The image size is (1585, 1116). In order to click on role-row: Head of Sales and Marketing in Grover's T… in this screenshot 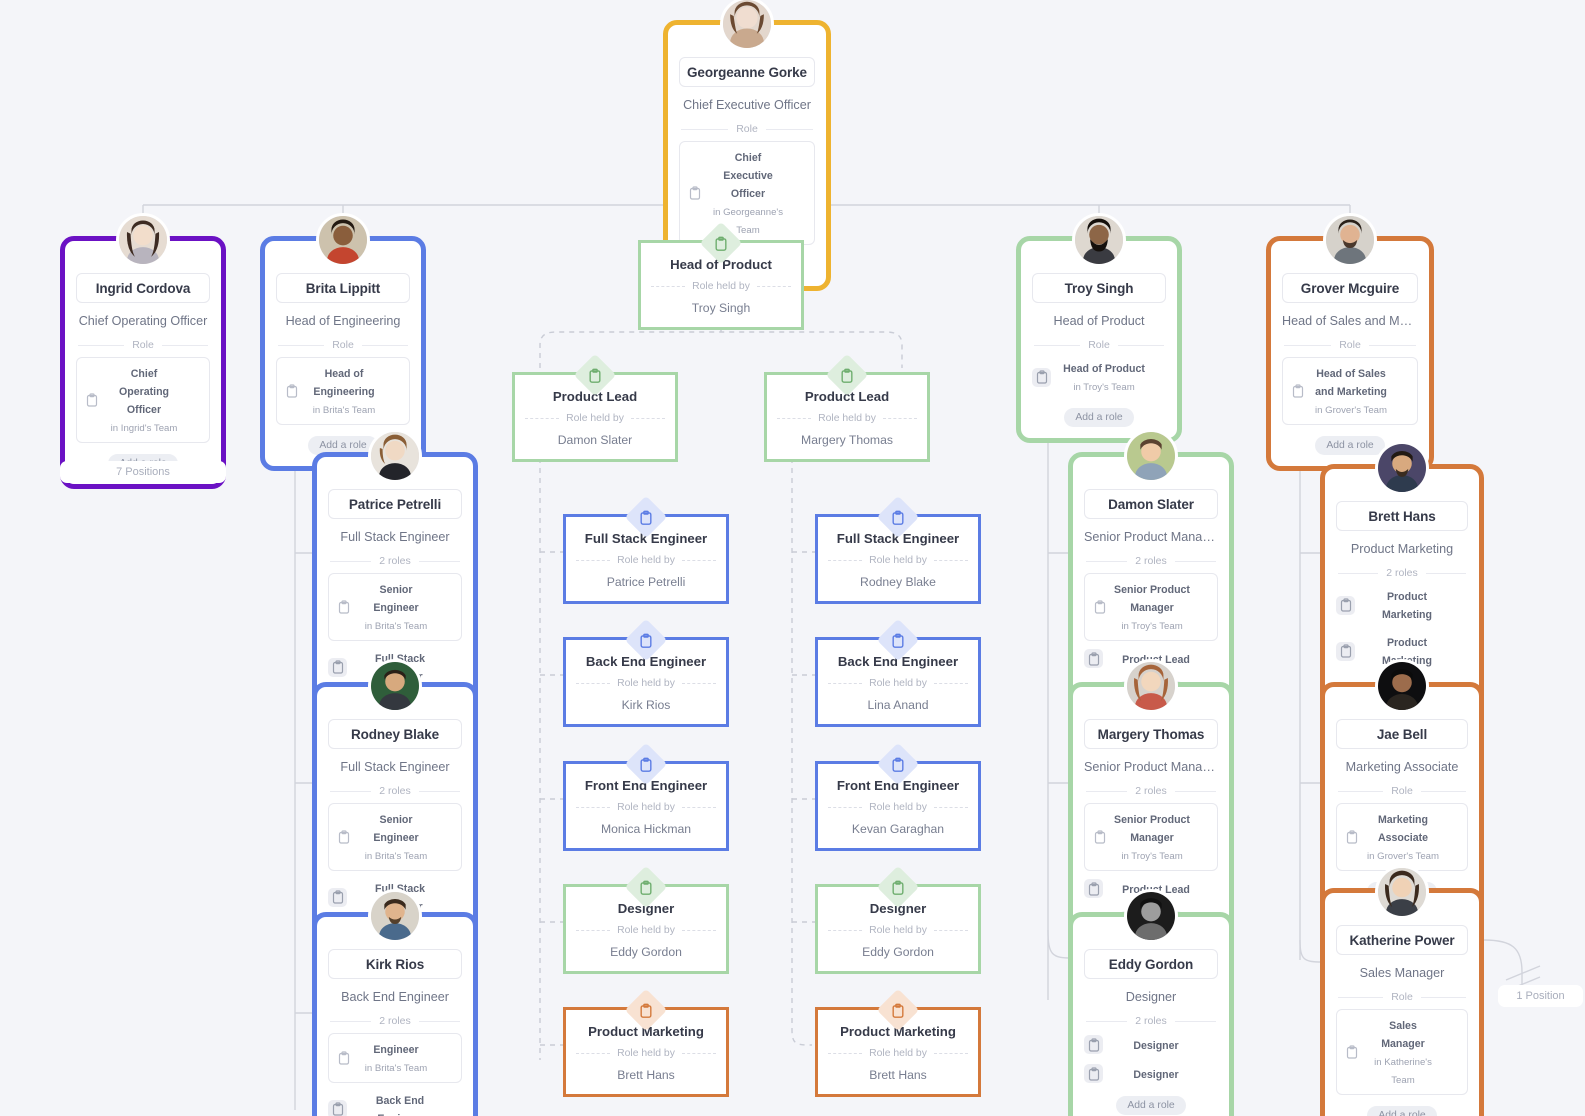, I will do `click(1350, 391)`.